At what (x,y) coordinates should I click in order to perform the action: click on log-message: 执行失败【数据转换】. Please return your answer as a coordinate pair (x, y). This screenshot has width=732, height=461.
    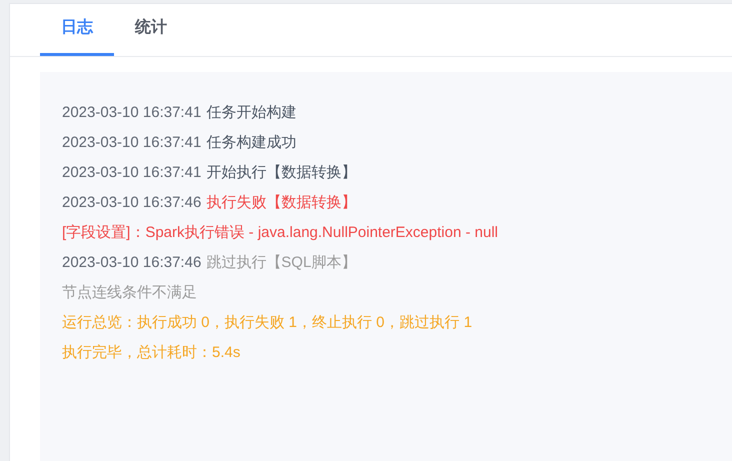
    Looking at the image, I should click on (281, 202).